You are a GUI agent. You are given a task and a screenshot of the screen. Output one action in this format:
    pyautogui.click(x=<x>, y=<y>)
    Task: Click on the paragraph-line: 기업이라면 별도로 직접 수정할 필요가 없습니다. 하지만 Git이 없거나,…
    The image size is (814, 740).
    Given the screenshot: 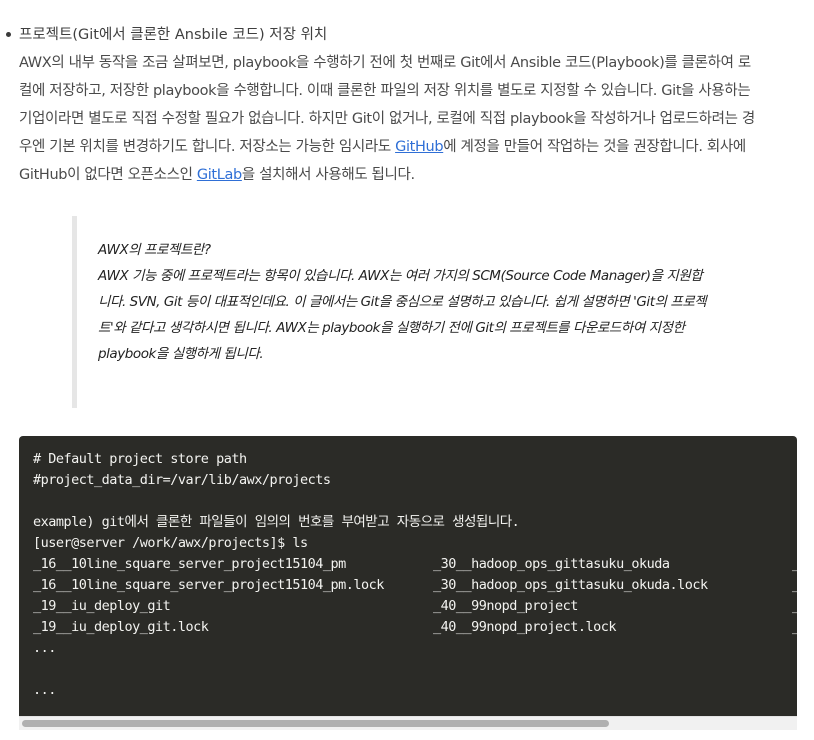 What is the action you would take?
    pyautogui.click(x=387, y=119)
    